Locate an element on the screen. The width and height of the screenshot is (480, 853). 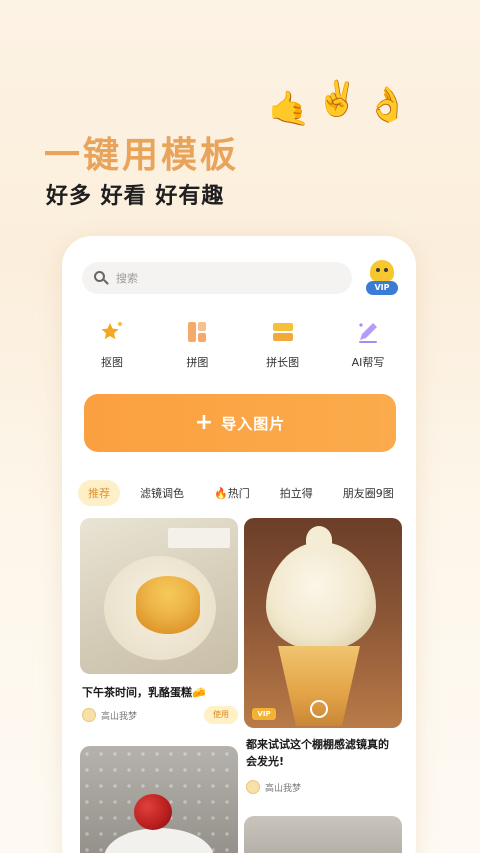
template-thumbnail-bottom is located at coordinates (323, 834).